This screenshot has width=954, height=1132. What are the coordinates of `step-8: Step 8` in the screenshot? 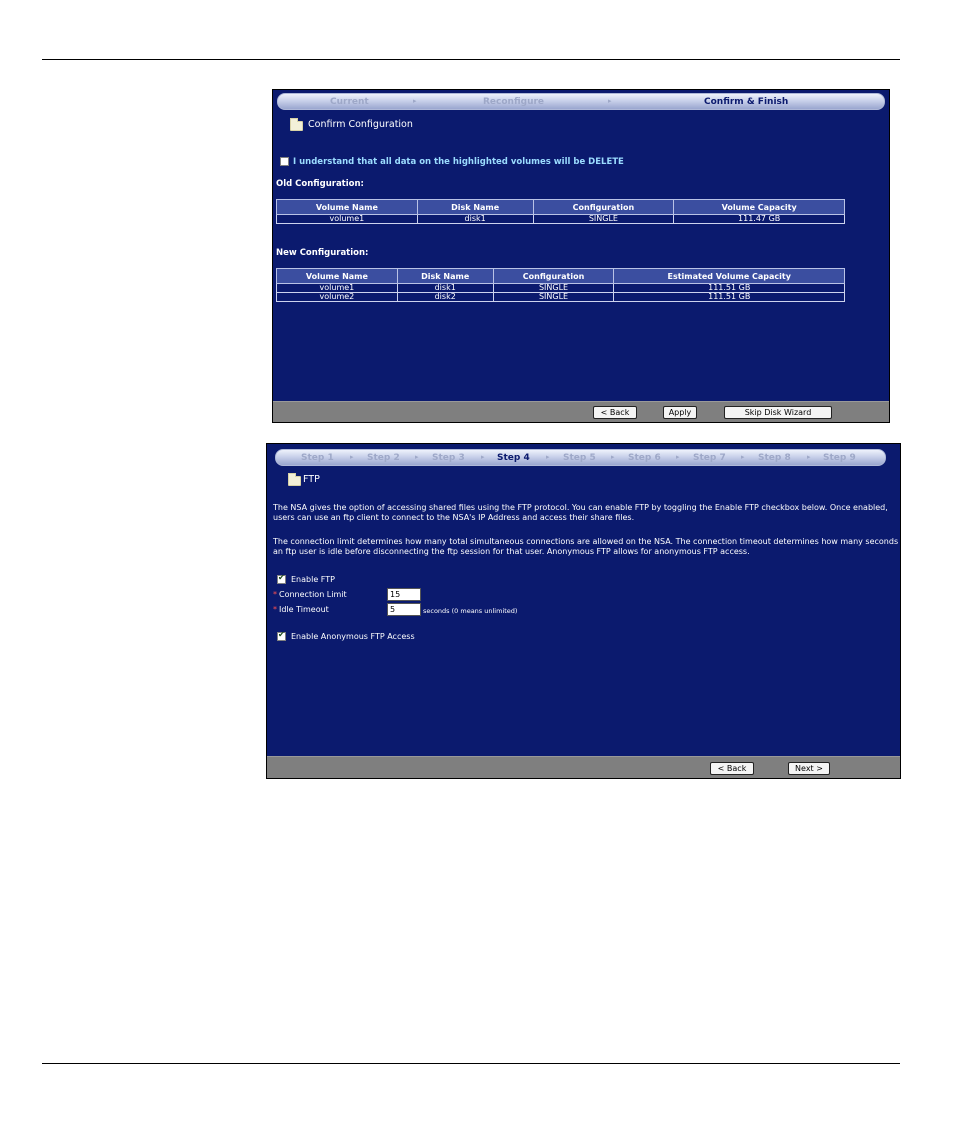 It's located at (774, 458).